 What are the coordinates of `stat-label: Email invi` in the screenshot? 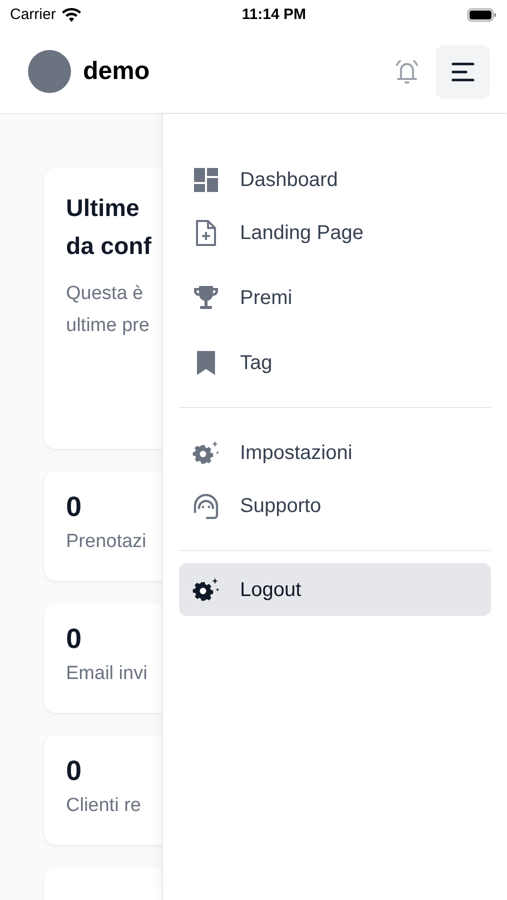 It's located at (107, 674).